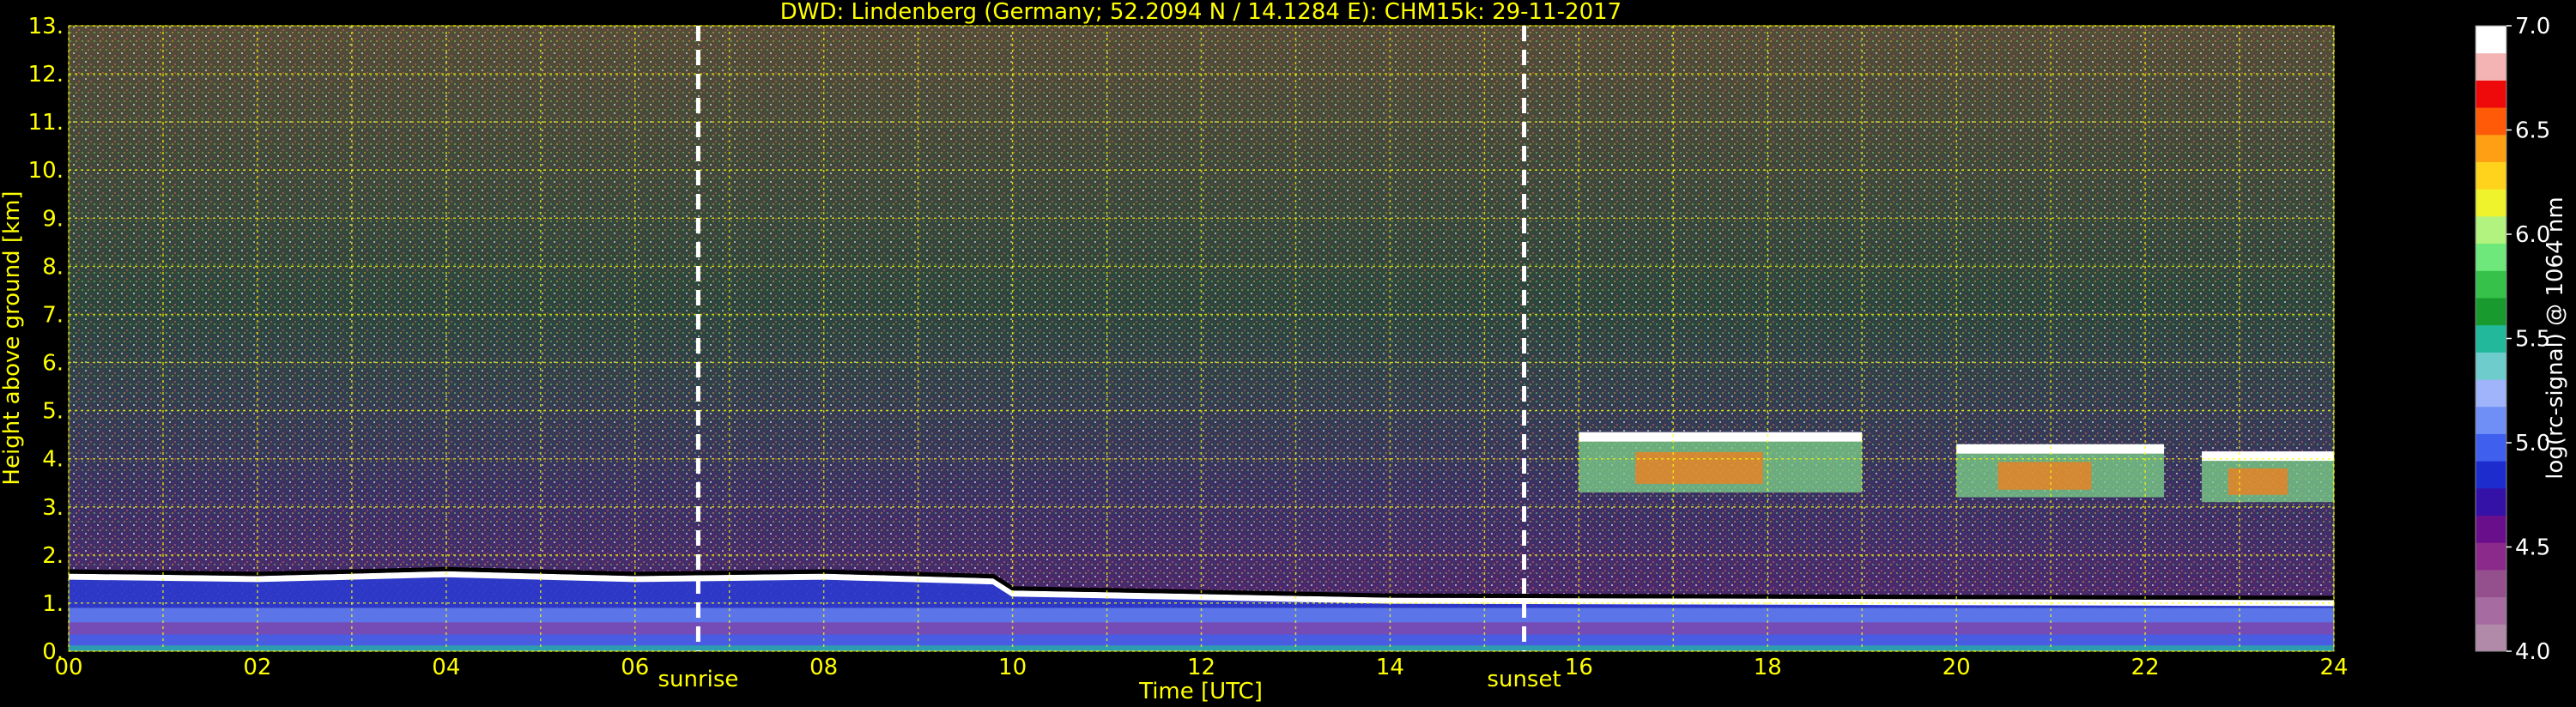 The height and width of the screenshot is (707, 2576). What do you see at coordinates (46, 75) in the screenshot?
I see `y-tick-label: 12.` at bounding box center [46, 75].